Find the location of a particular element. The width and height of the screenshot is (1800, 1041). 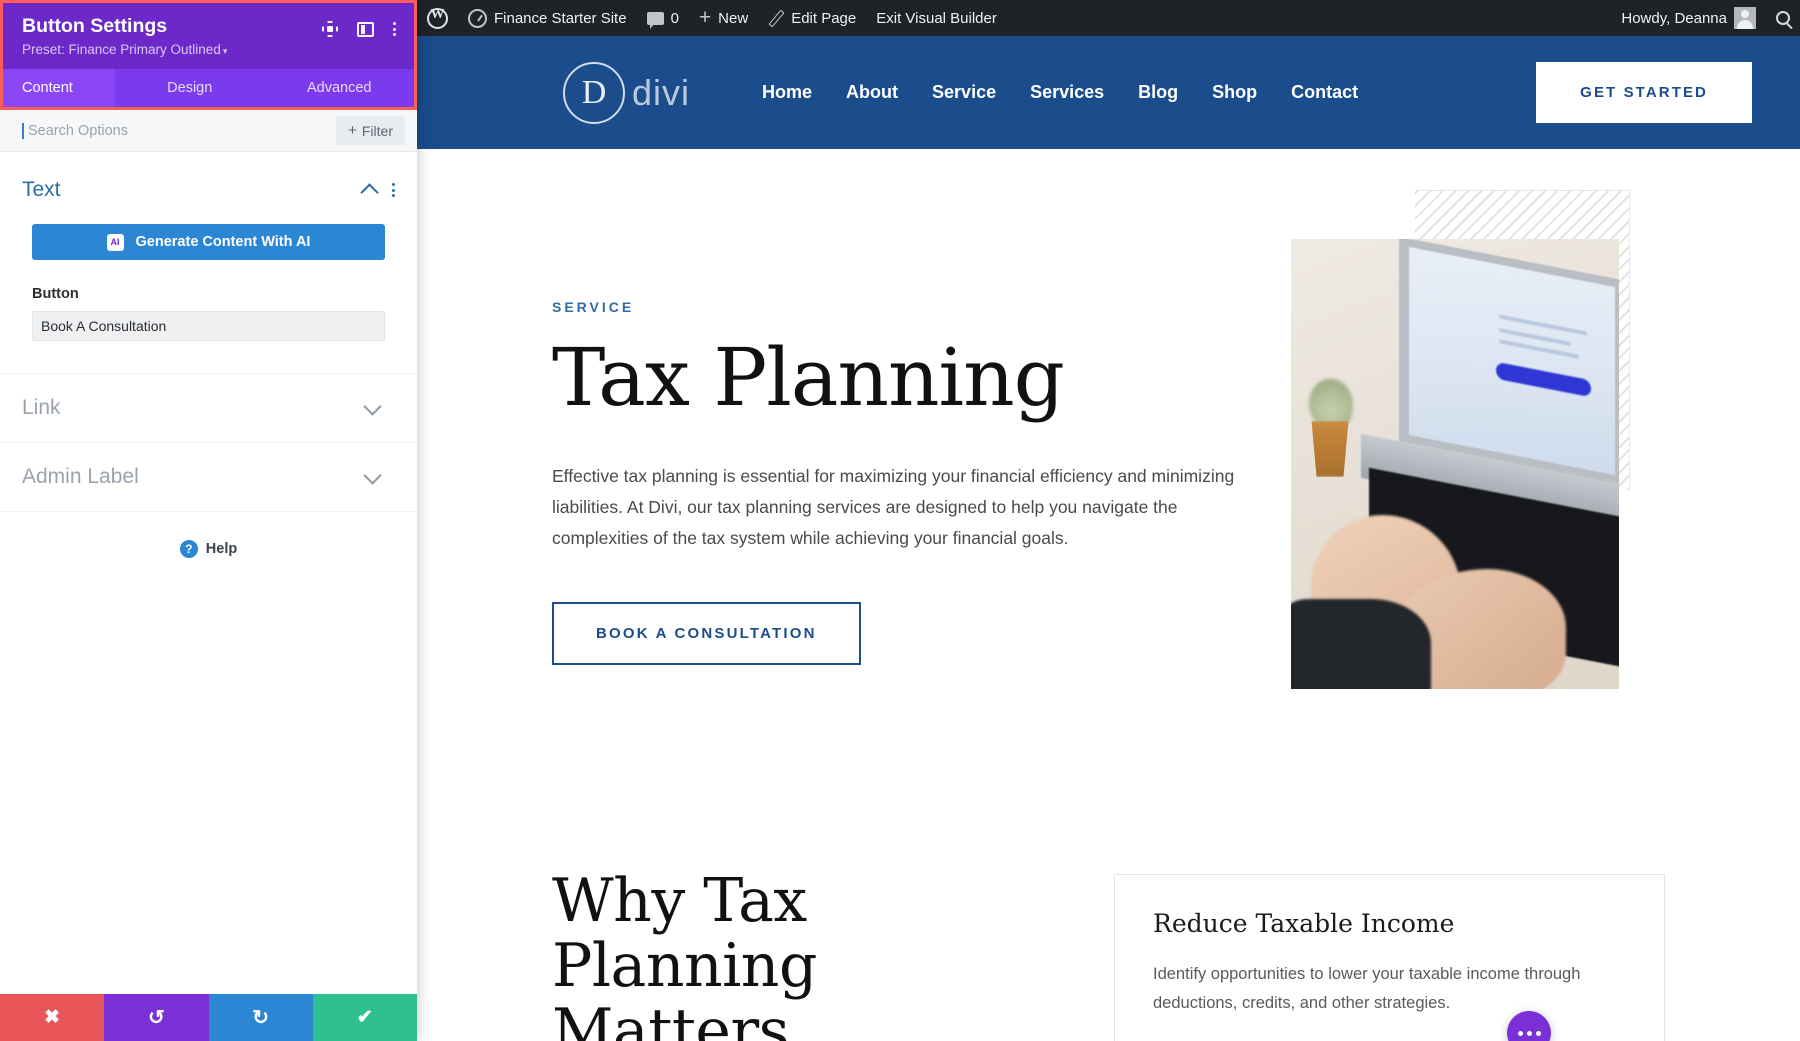

tab-design: Design is located at coordinates (190, 88).